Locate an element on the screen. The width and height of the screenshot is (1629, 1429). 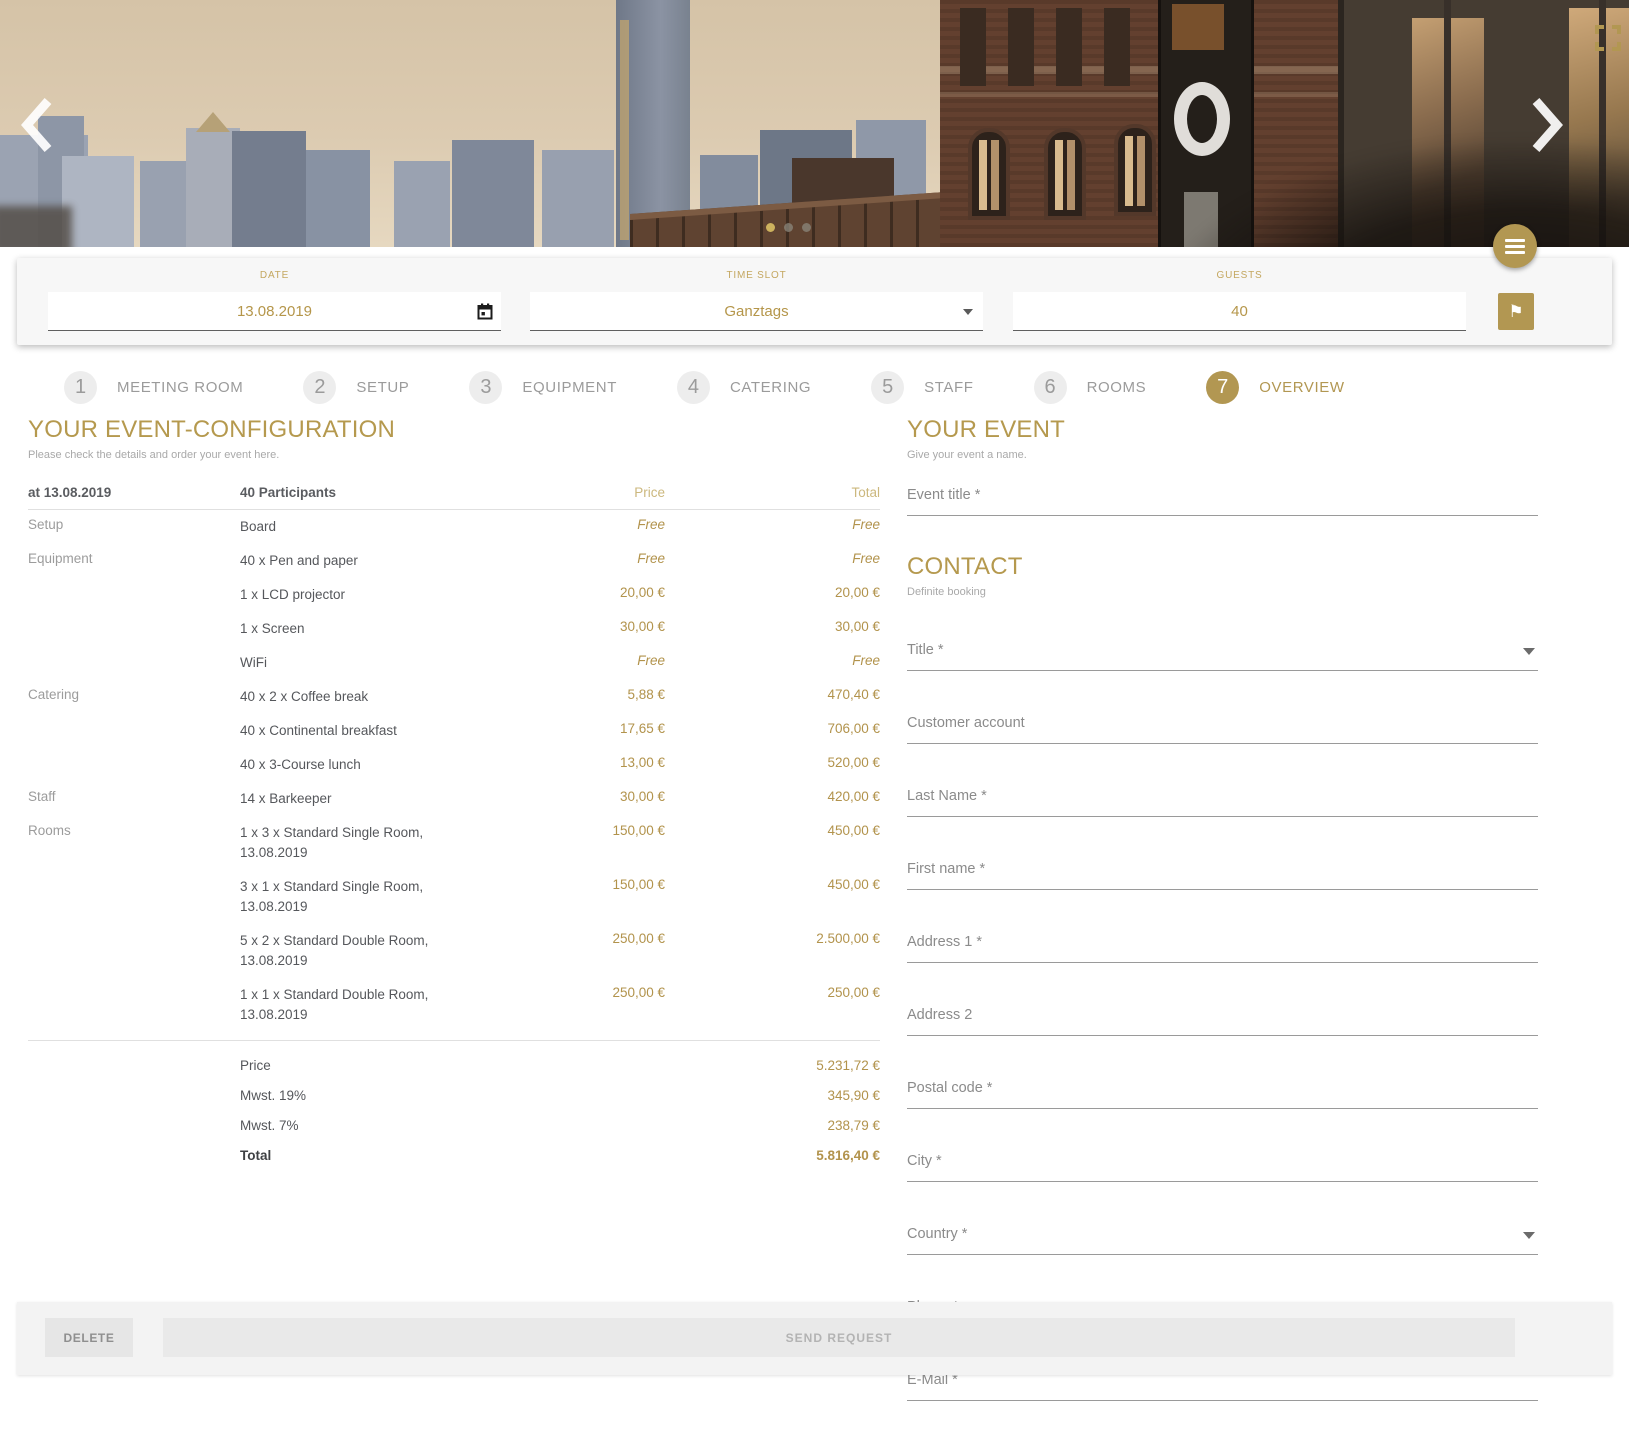
row-price: 30,00 € is located at coordinates (642, 796).